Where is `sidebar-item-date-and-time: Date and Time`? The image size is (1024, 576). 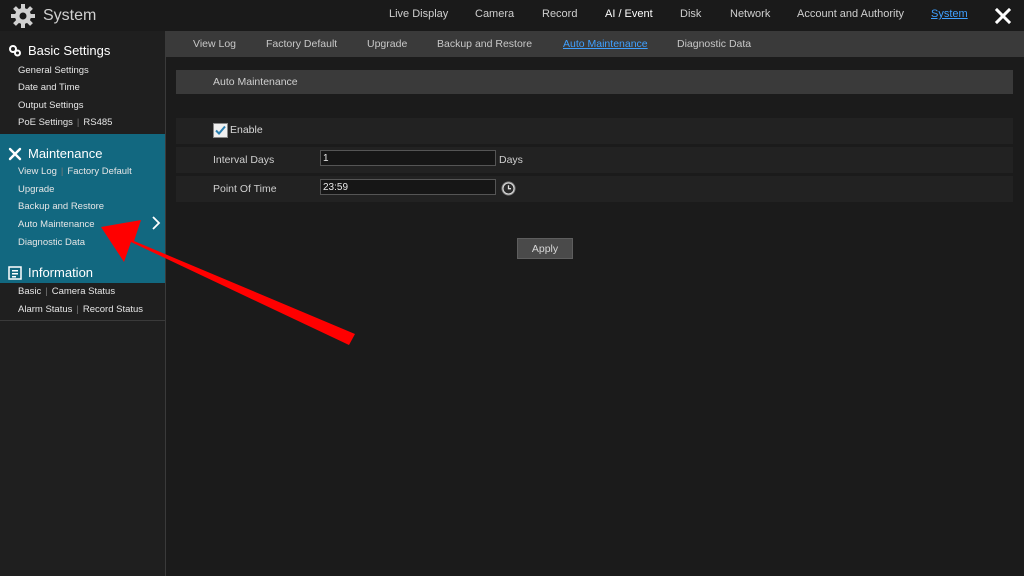
sidebar-item-date-and-time: Date and Time is located at coordinates (49, 87).